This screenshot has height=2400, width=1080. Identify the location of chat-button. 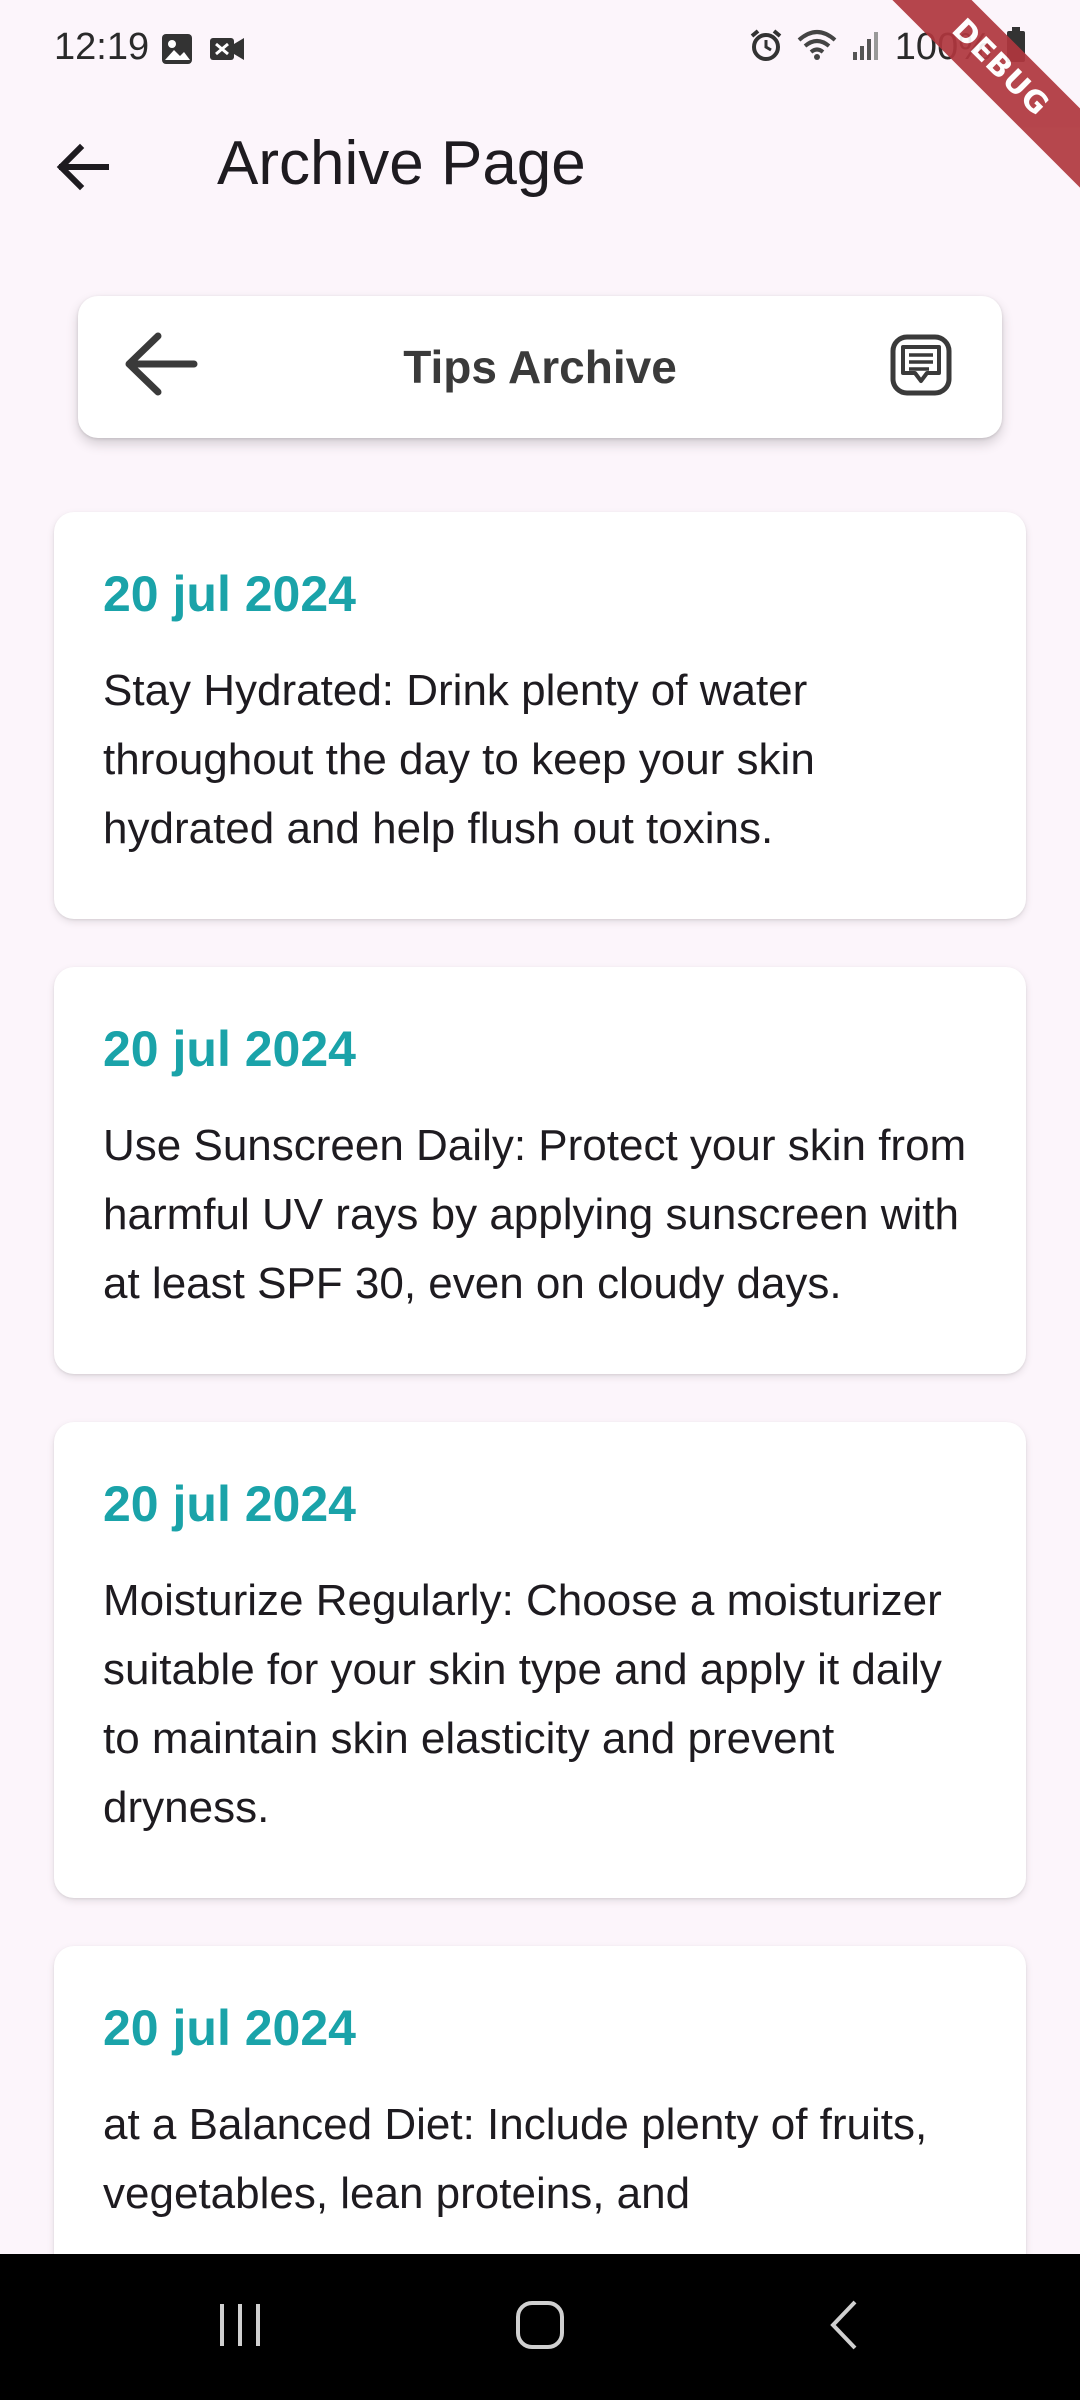
(921, 367).